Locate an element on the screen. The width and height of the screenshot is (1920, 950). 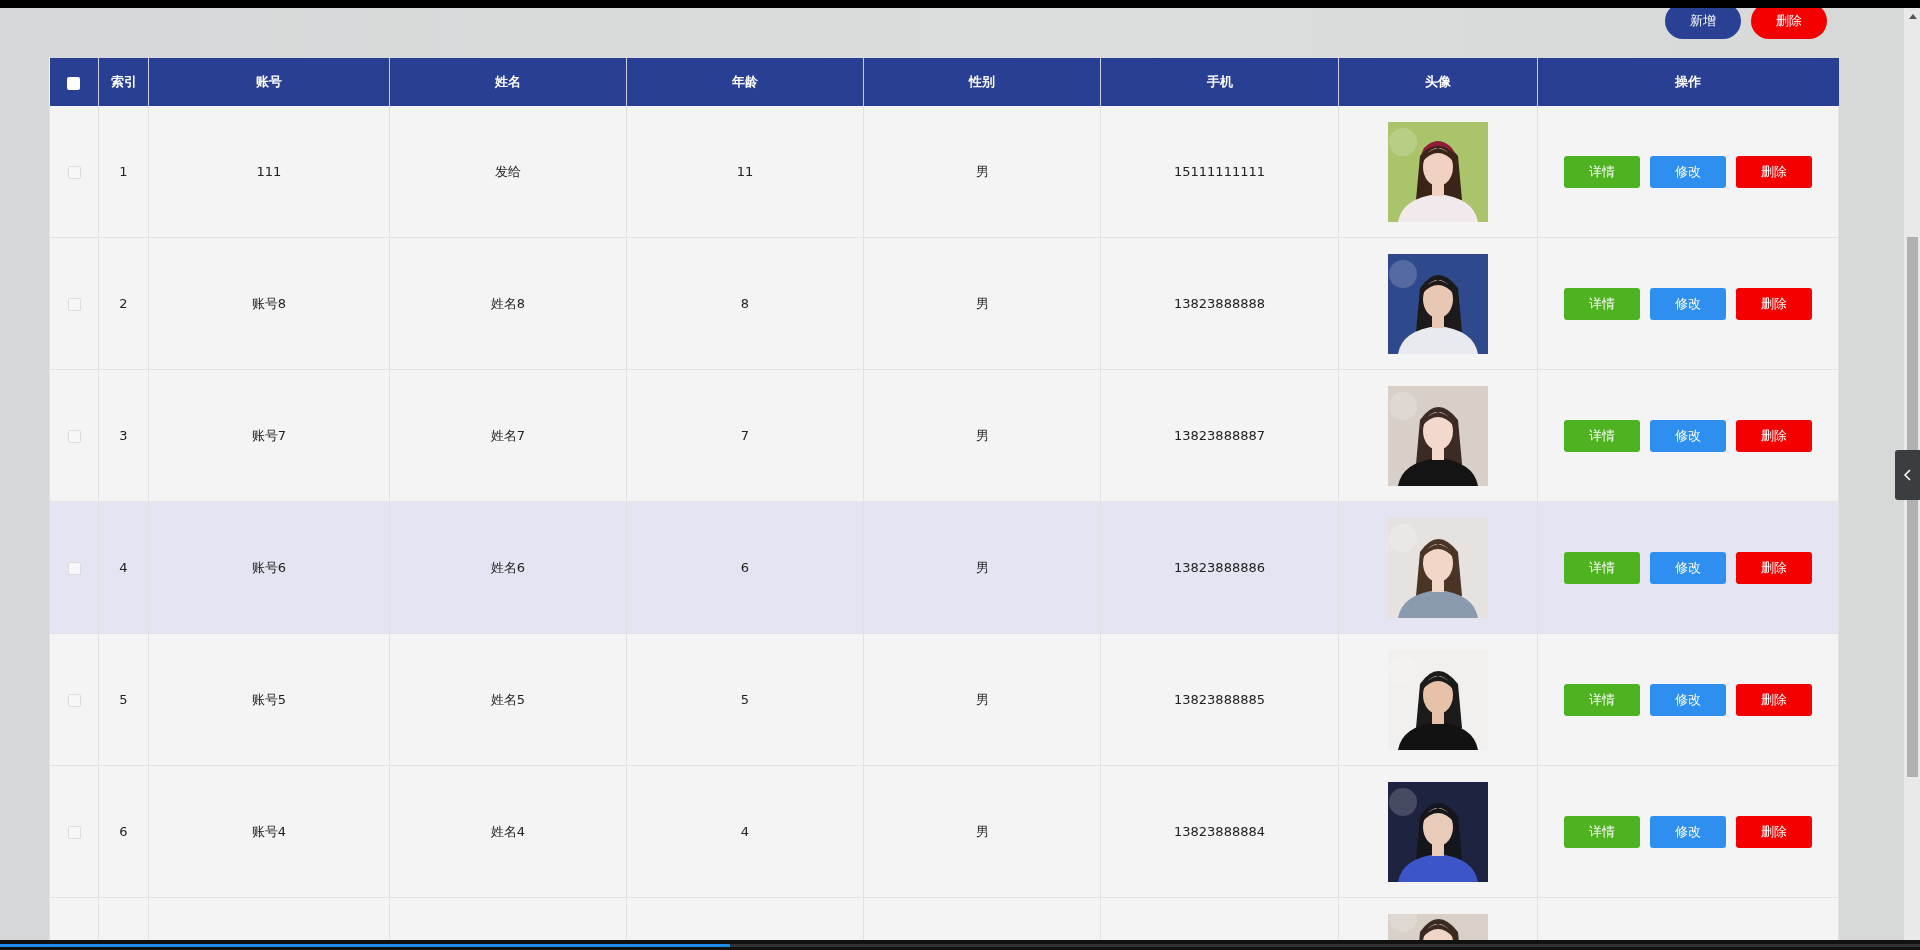
age-cell: 4 is located at coordinates (745, 831).